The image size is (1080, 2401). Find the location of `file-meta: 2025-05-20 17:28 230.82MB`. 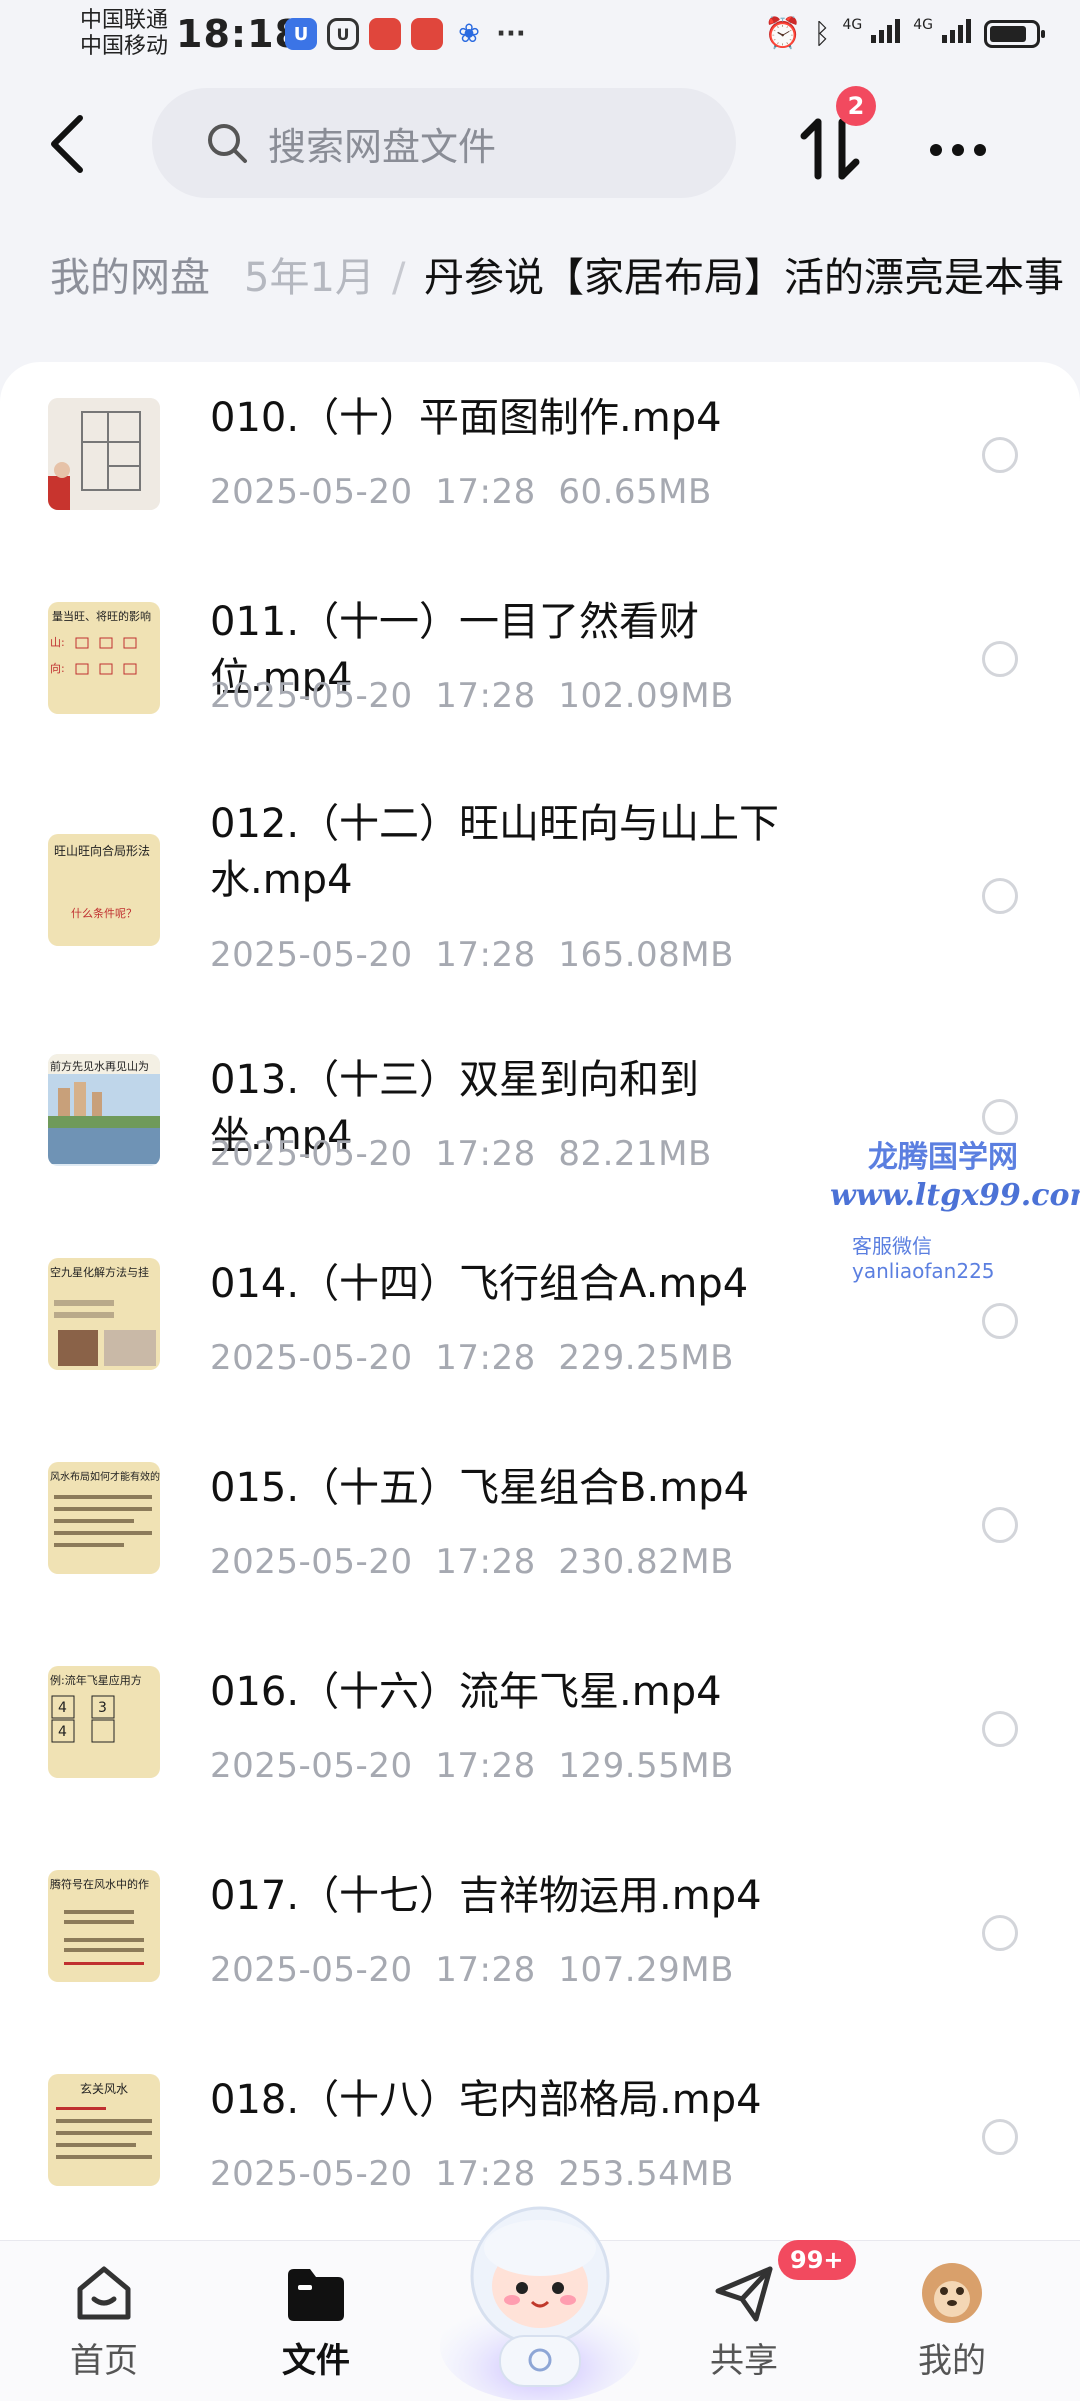

file-meta: 2025-05-20 17:28 230.82MB is located at coordinates (472, 1562).